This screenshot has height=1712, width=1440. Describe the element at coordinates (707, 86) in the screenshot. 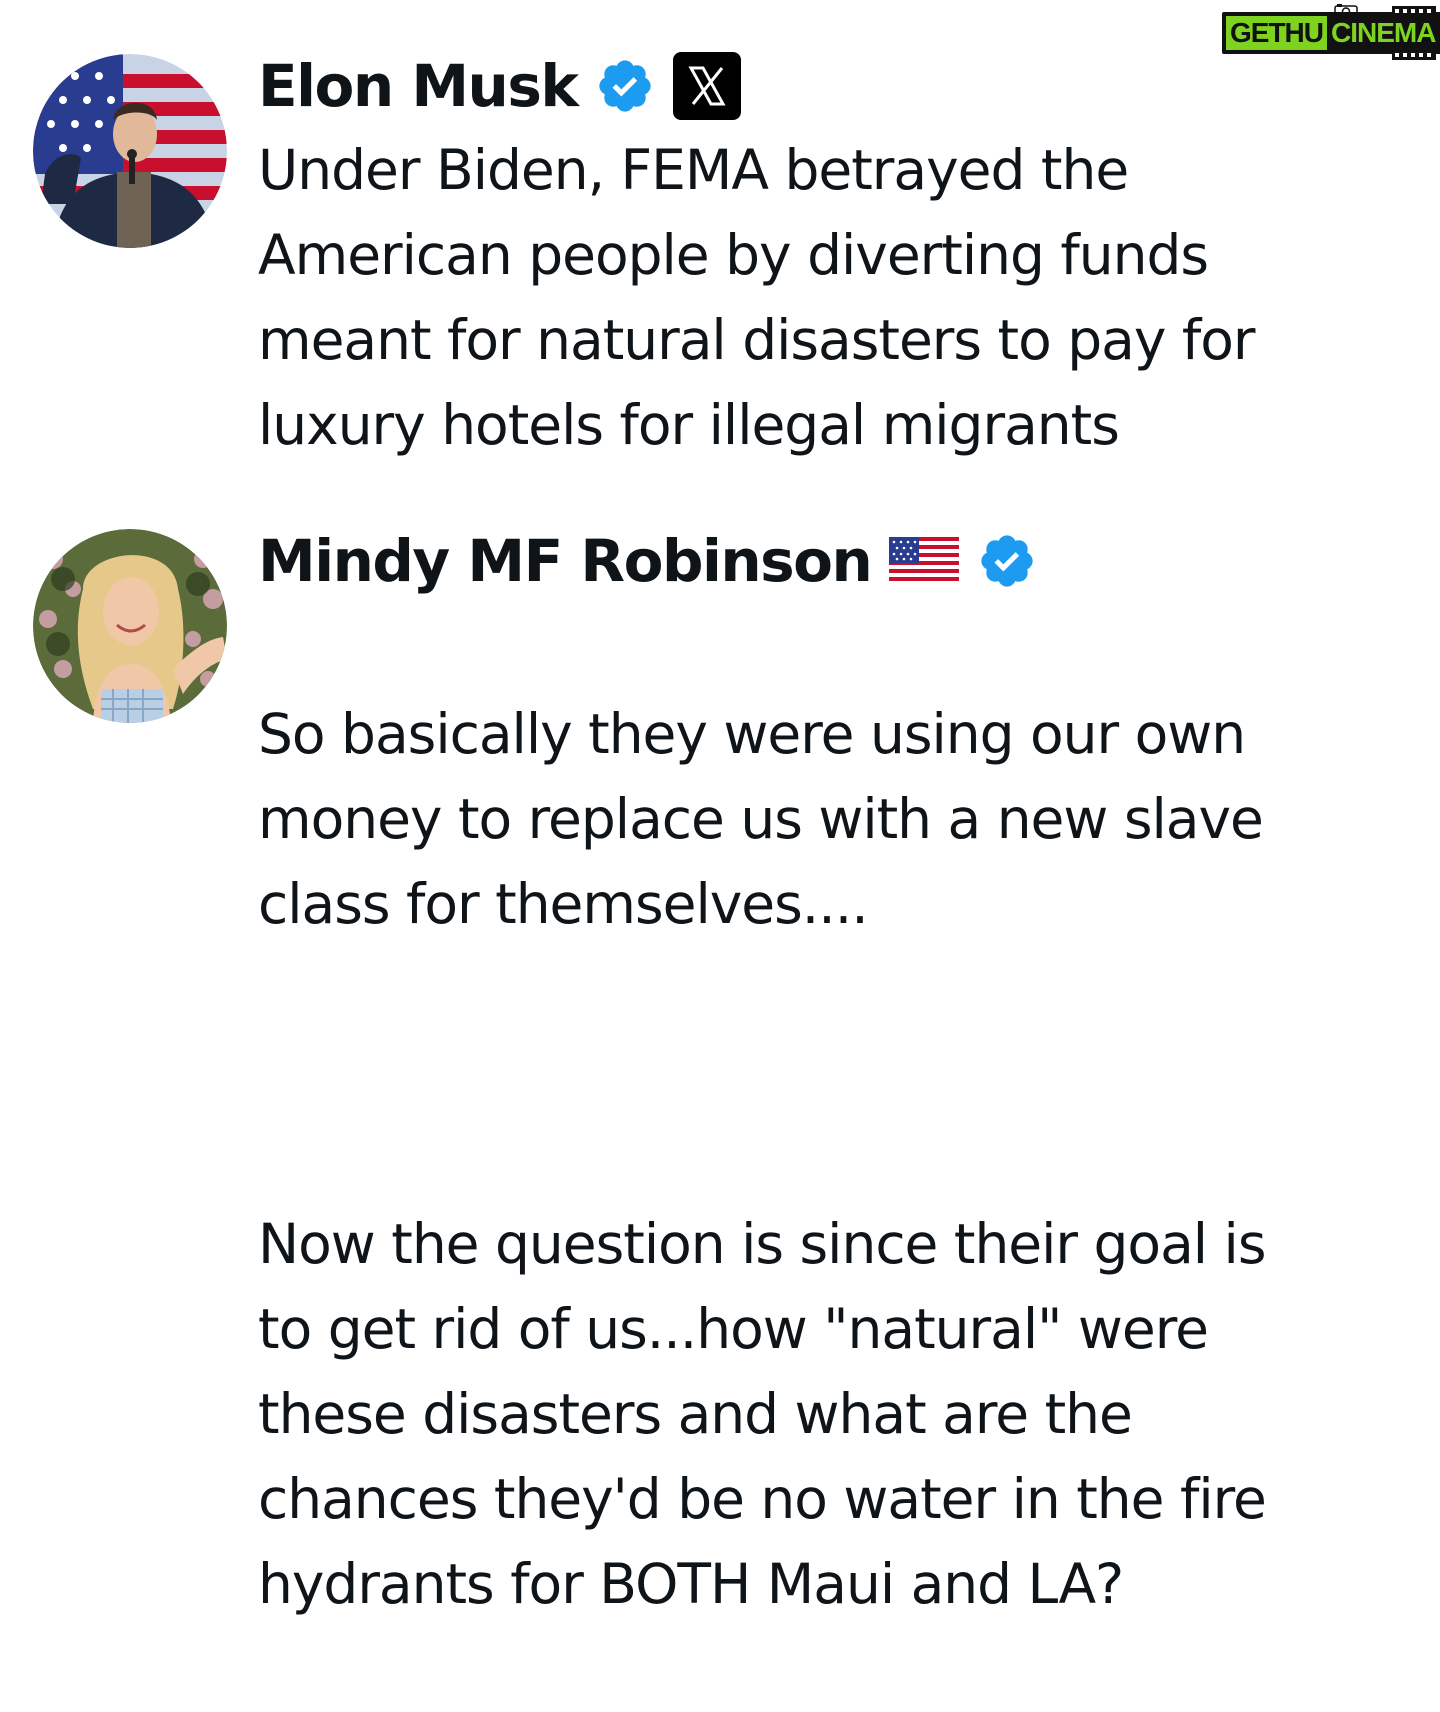

I see `x-logo-icon` at that location.